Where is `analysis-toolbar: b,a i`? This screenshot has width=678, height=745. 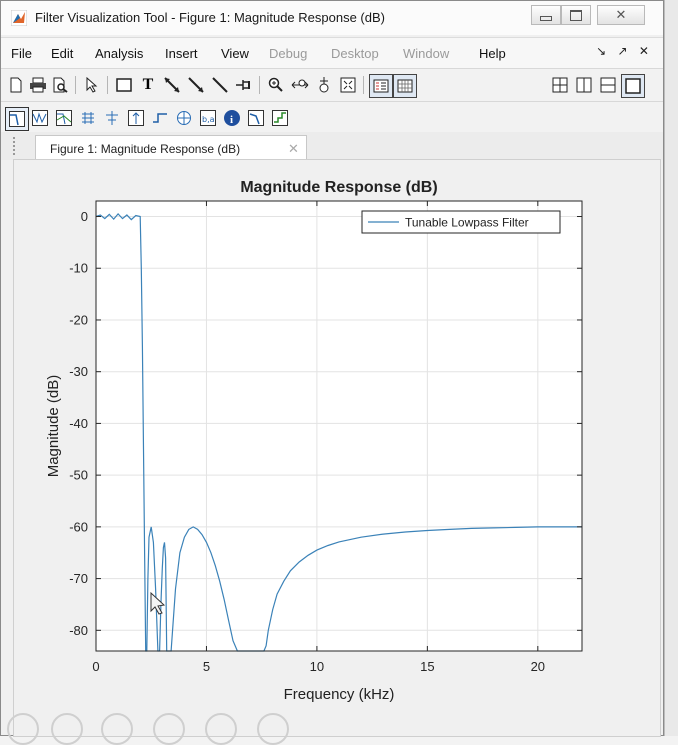
analysis-toolbar: b,a i is located at coordinates (332, 117).